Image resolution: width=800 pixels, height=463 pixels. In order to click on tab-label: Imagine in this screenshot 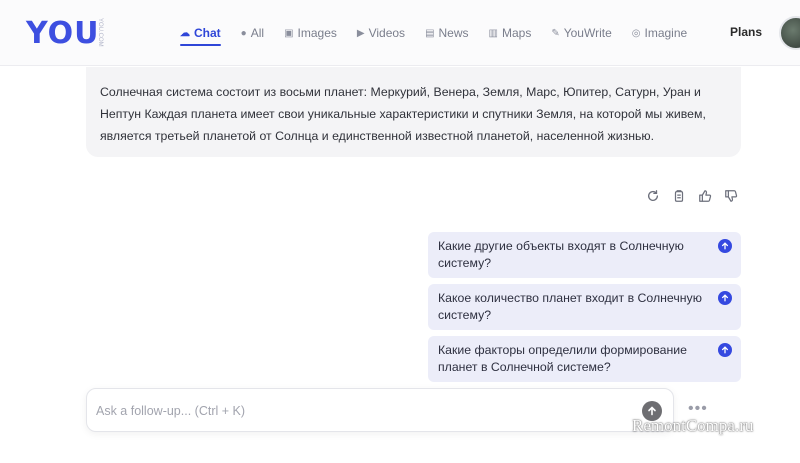, I will do `click(666, 33)`.